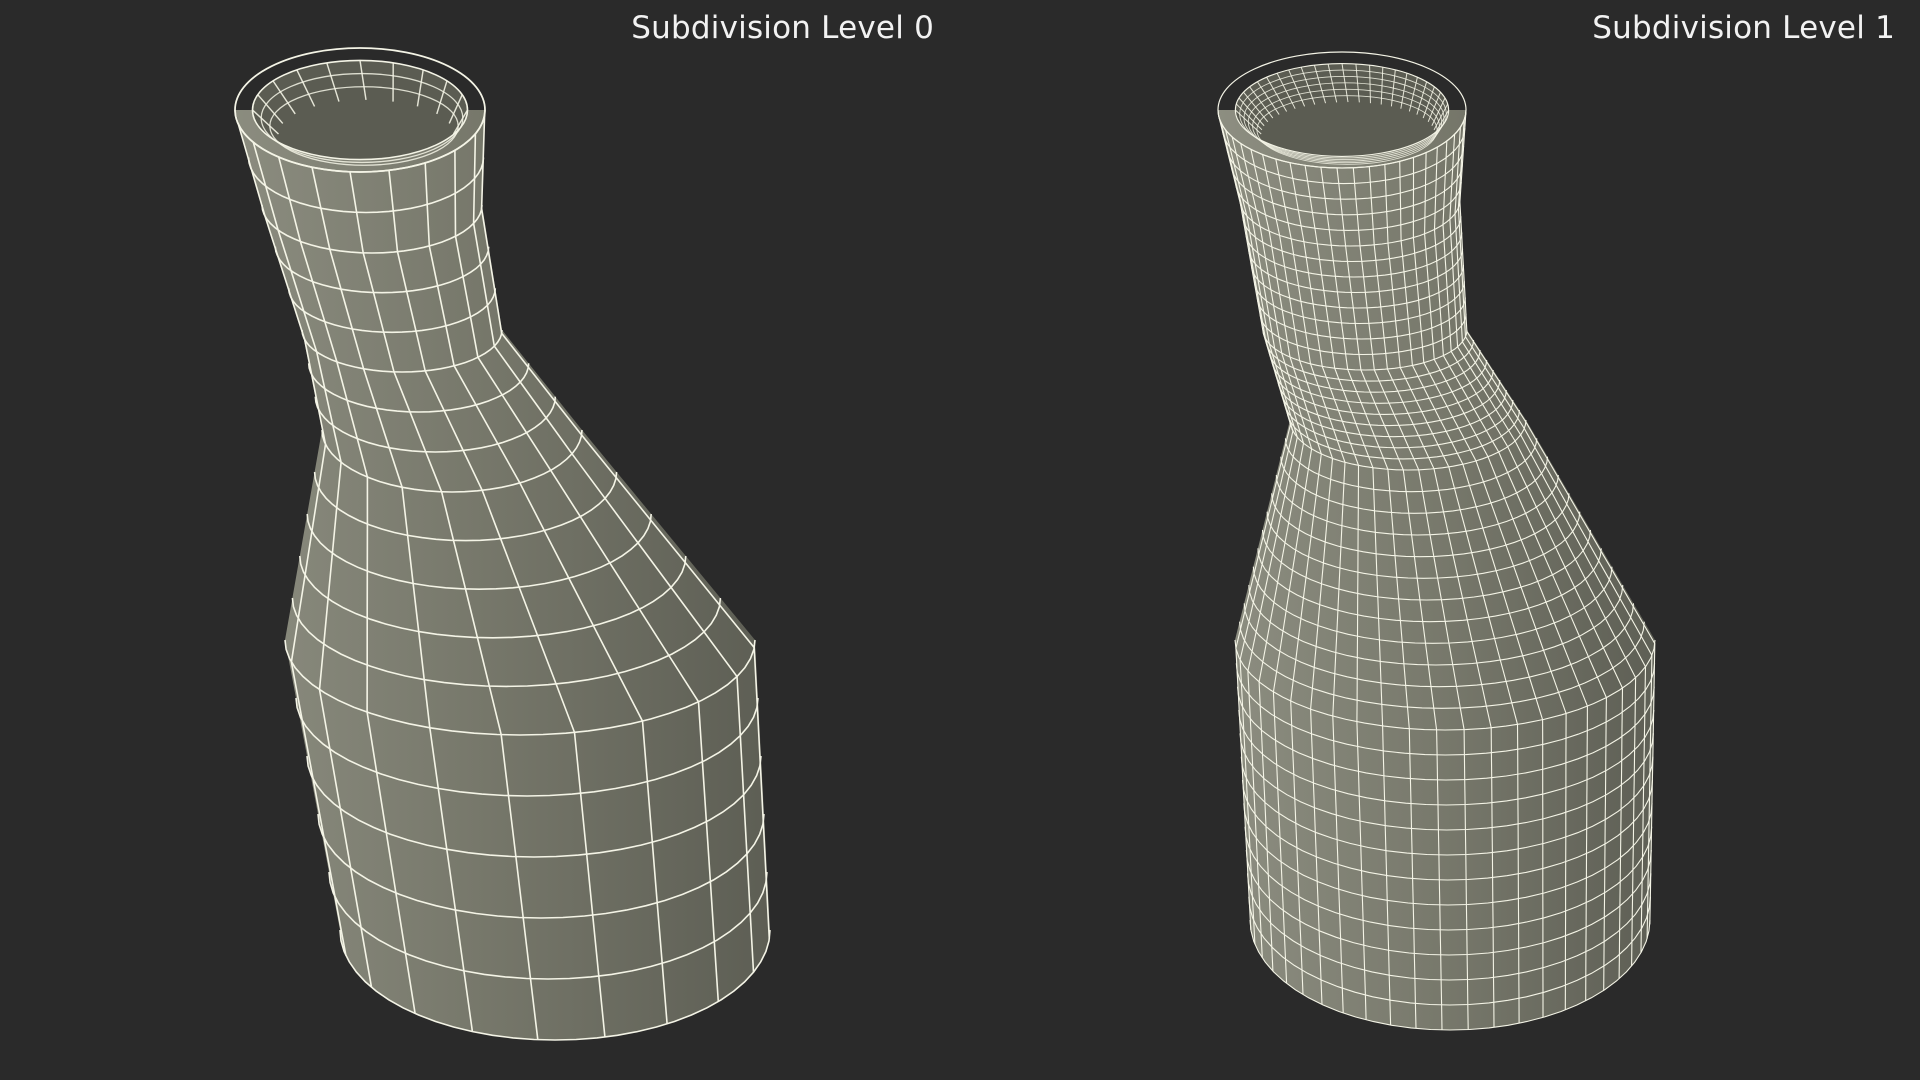  Describe the element at coordinates (360, 110) in the screenshot. I see `flask-mouth-opening` at that location.